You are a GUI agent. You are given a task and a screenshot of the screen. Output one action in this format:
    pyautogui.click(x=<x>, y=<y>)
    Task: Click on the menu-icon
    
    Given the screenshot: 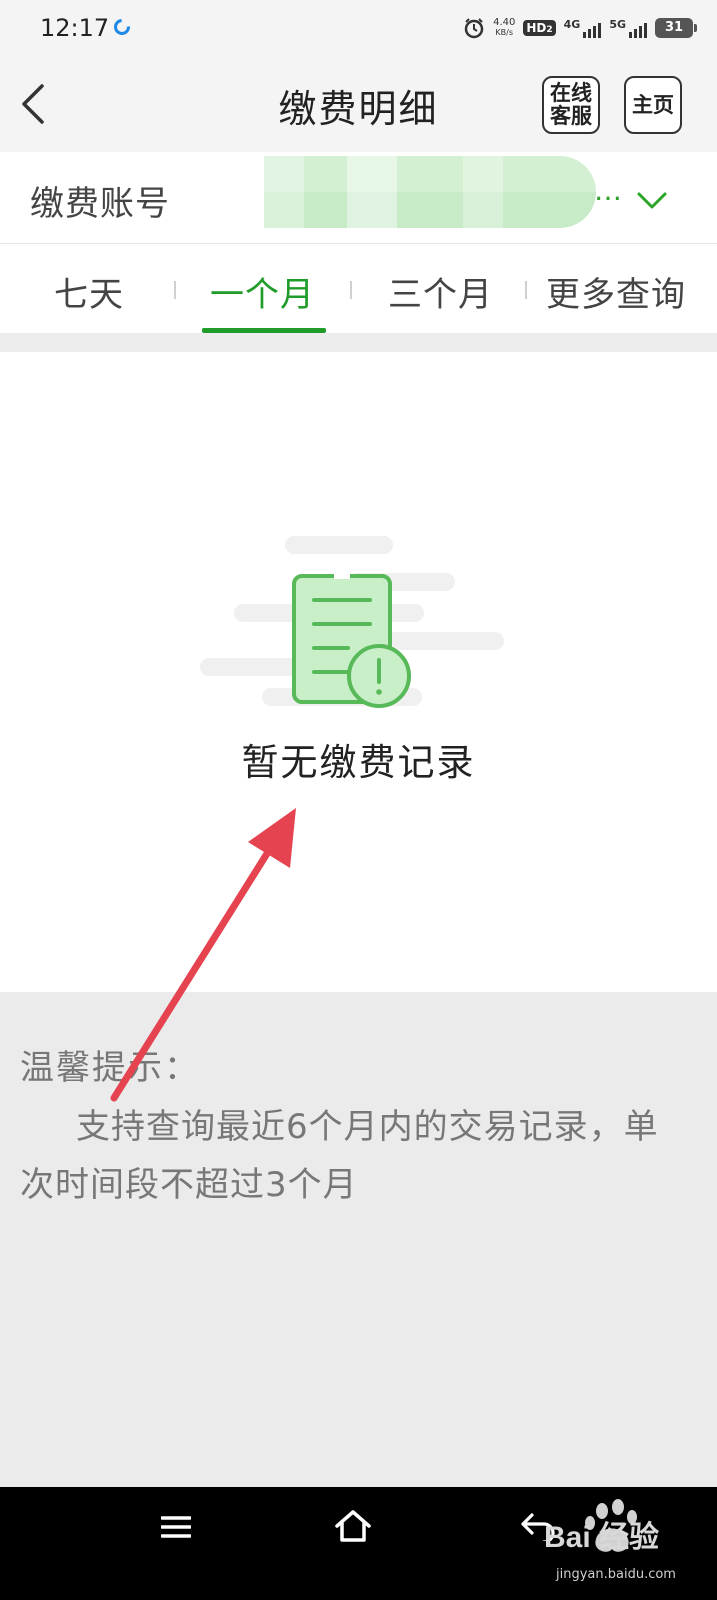 What is the action you would take?
    pyautogui.click(x=176, y=1527)
    